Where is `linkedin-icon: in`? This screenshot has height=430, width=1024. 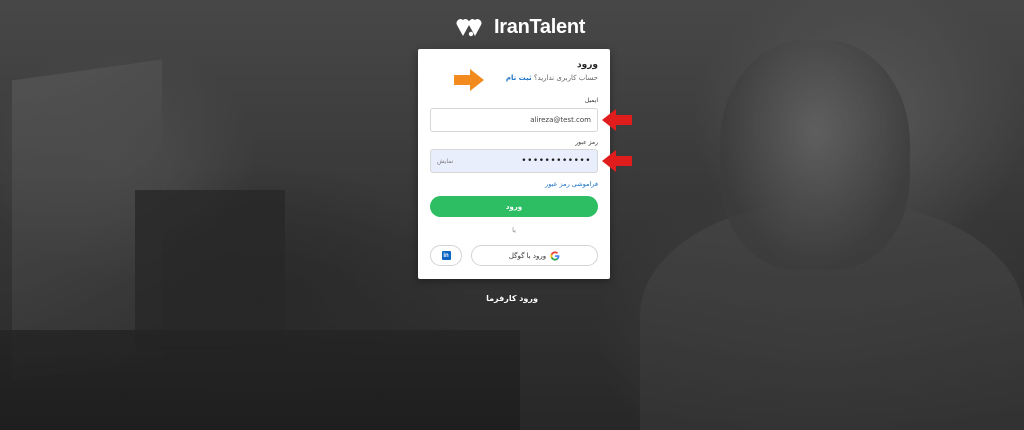 linkedin-icon: in is located at coordinates (446, 255).